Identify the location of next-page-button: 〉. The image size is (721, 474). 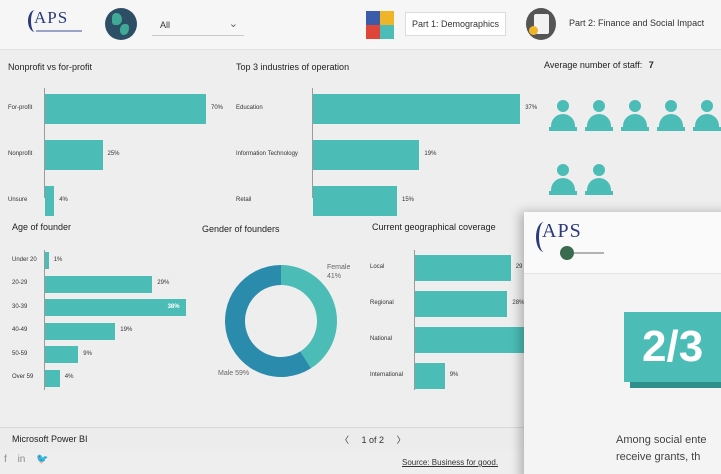
(401, 439).